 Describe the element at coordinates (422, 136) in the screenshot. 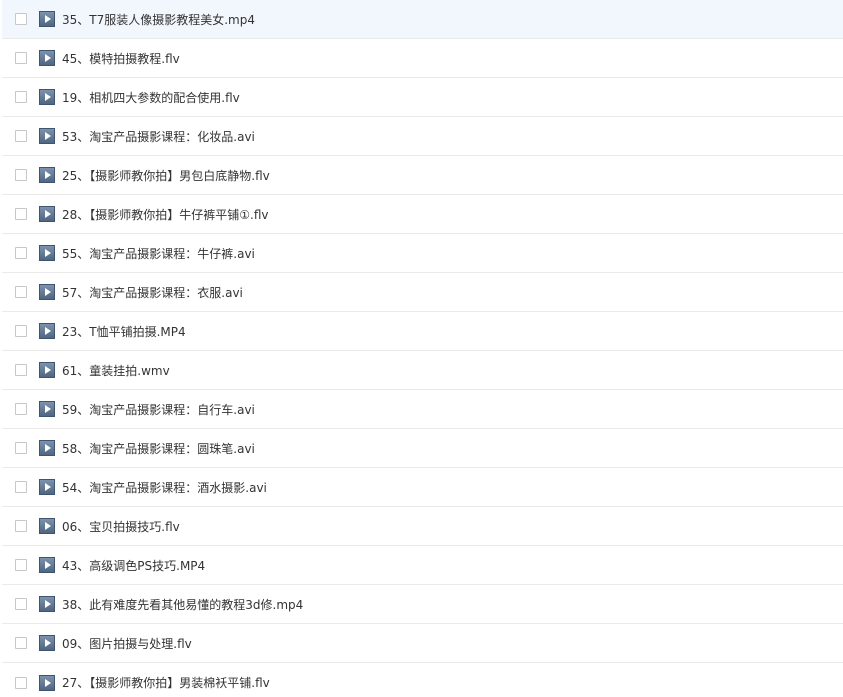

I see `list-item: 53、淘宝产品摄影课程：化妆品.avi` at that location.